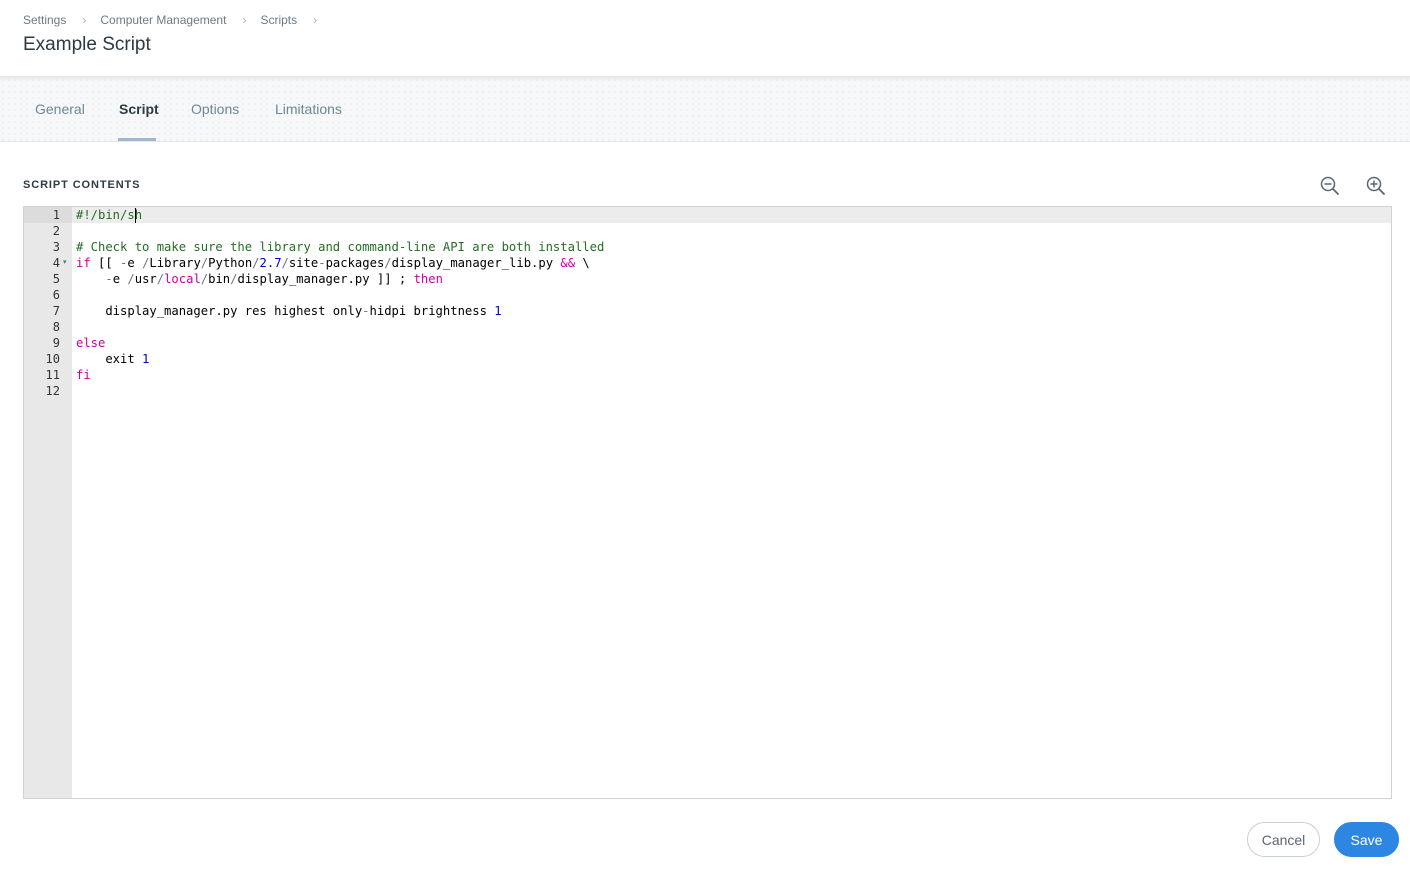 This screenshot has height=872, width=1410. What do you see at coordinates (219, 311) in the screenshot?
I see `code-token: display_manager.py res highest only` at bounding box center [219, 311].